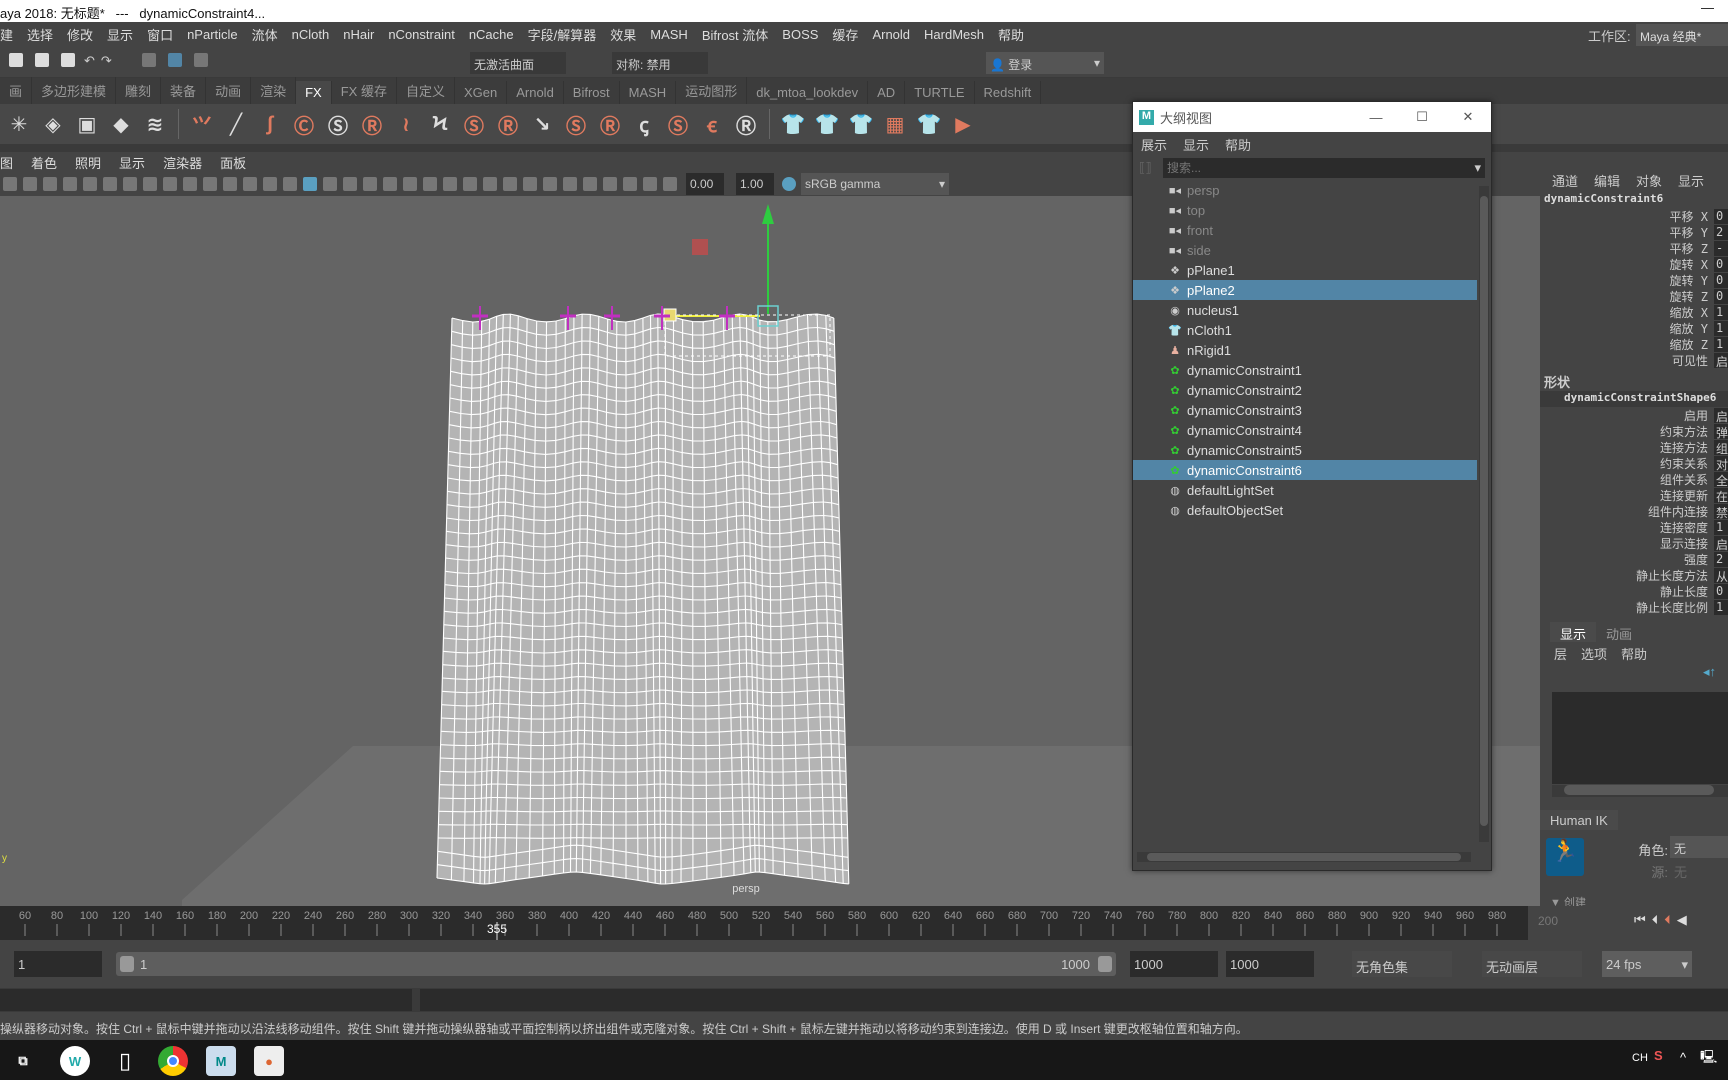  Describe the element at coordinates (16, 90) in the screenshot. I see `shelf-tab-0: 画` at that location.